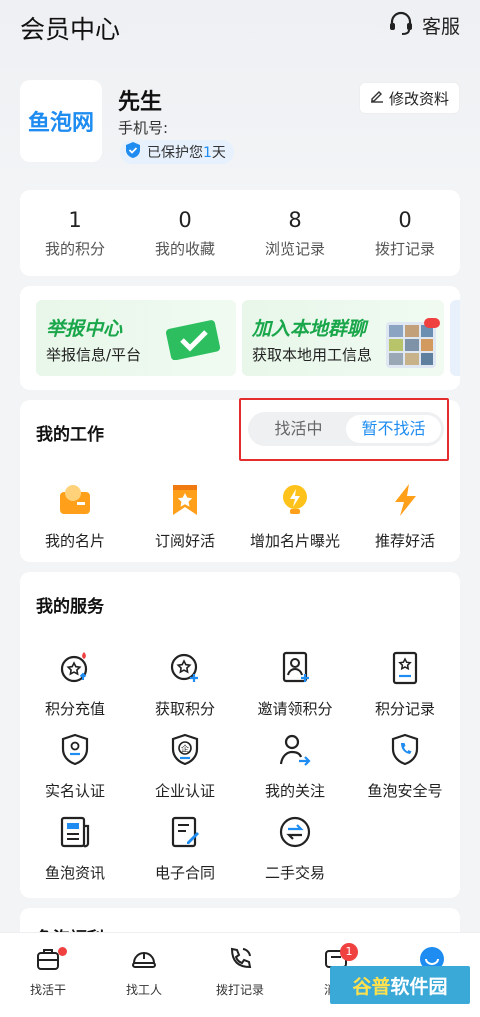 The width and height of the screenshot is (480, 1017). I want to click on stat-value: 1, so click(75, 220).